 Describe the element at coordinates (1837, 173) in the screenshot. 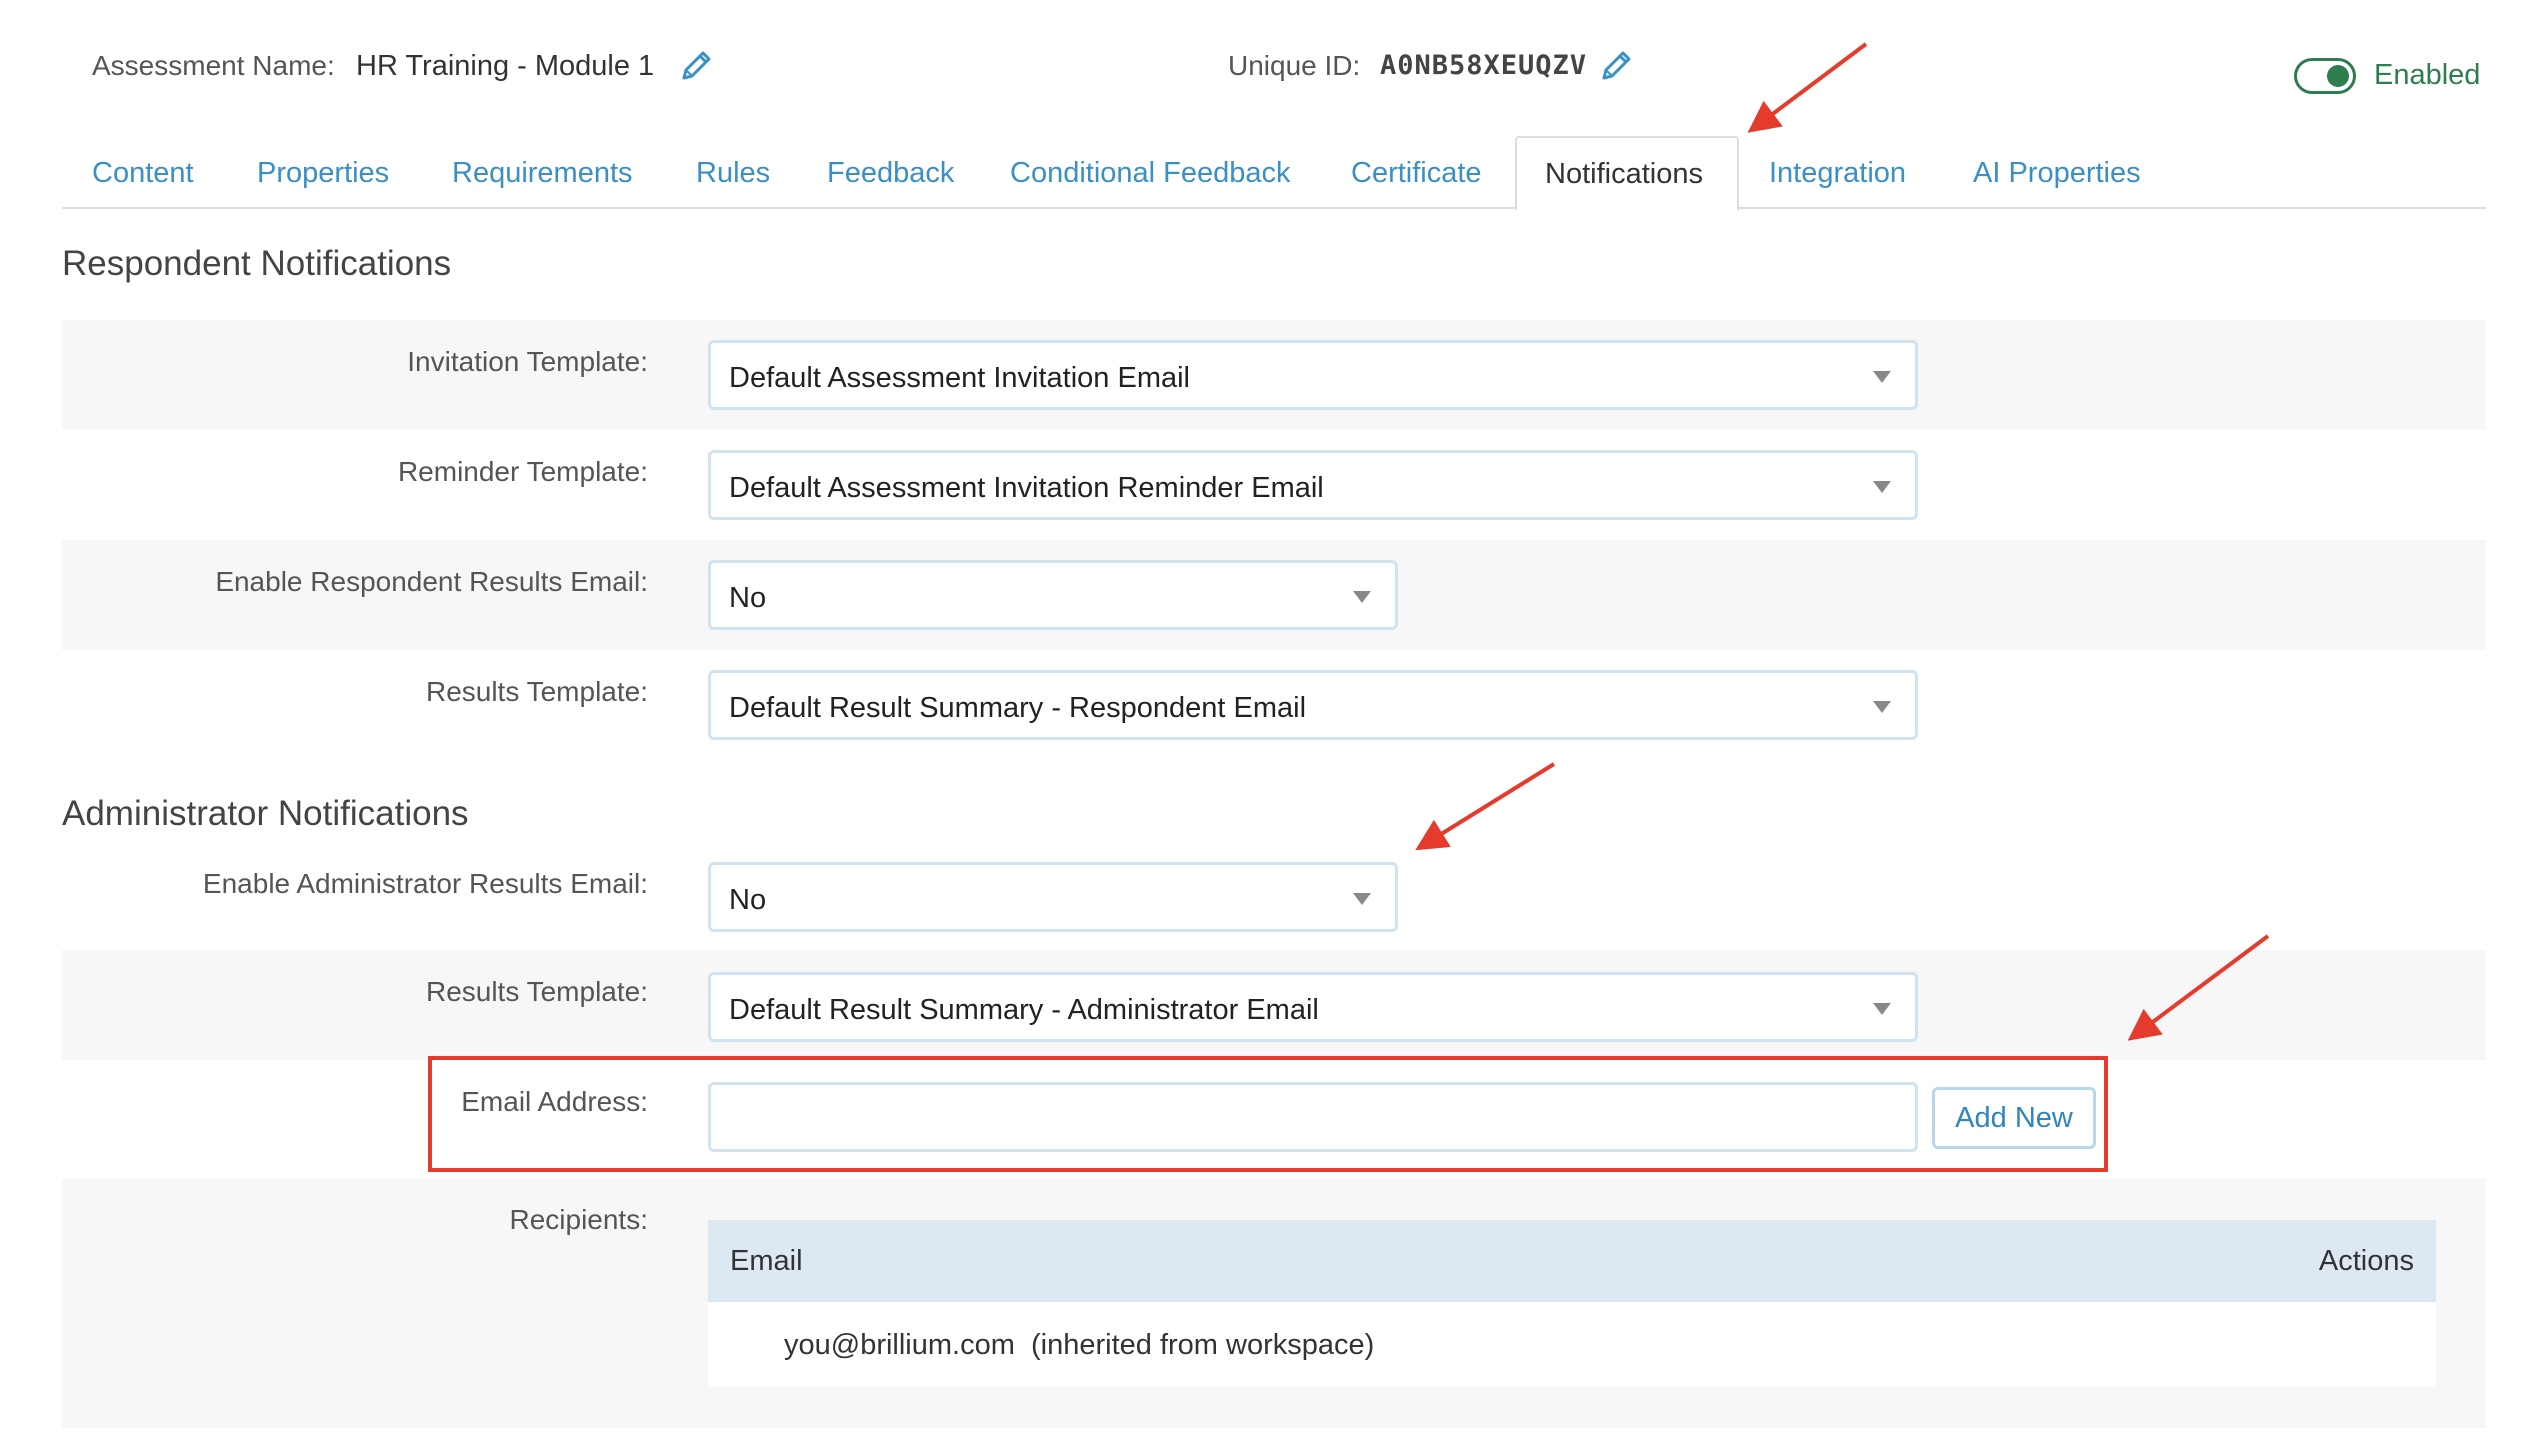

I see `tab-integration: Integration` at that location.